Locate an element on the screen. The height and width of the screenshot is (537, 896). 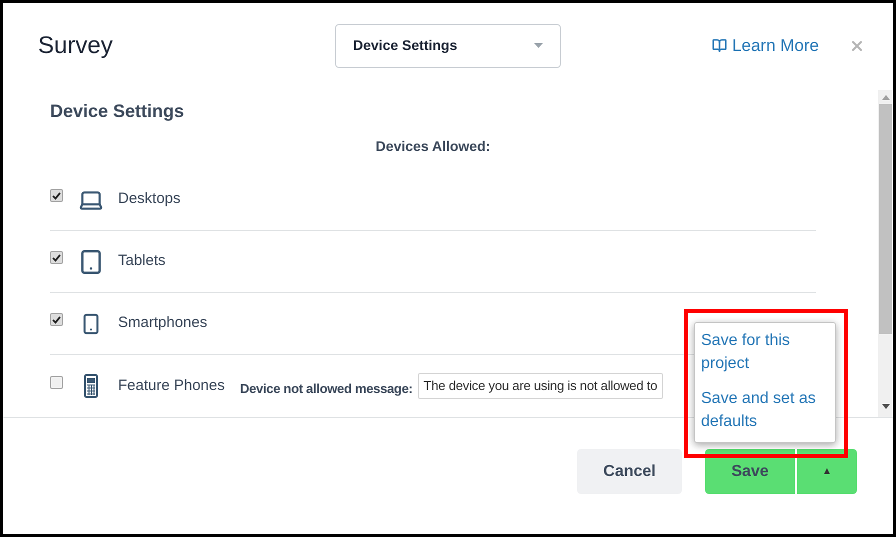
save-options-button: ▲ is located at coordinates (827, 471).